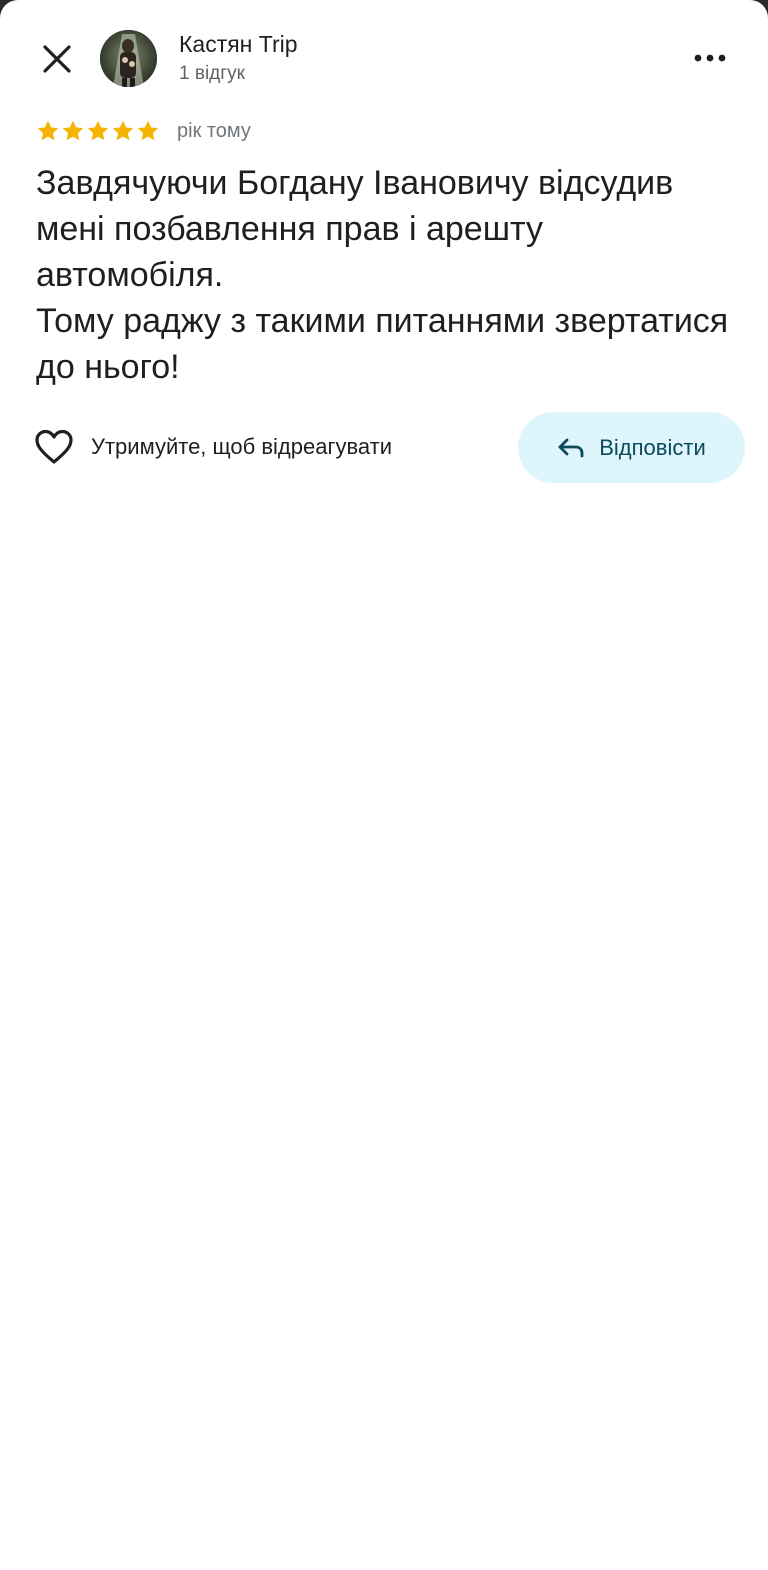 This screenshot has width=768, height=1570. I want to click on avatar, so click(128, 58).